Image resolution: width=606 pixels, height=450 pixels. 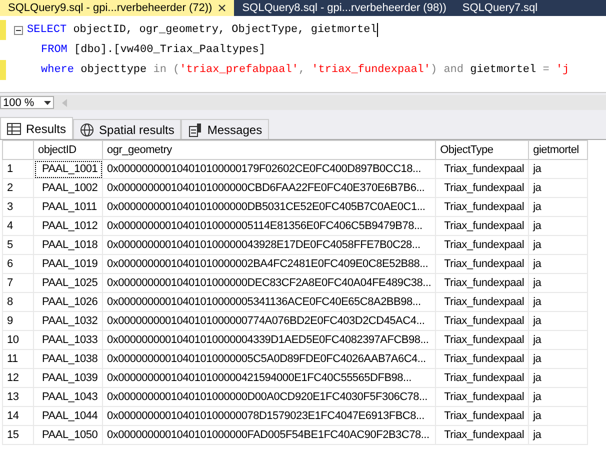 I want to click on table-cell: PAAL_1039, so click(x=68, y=378).